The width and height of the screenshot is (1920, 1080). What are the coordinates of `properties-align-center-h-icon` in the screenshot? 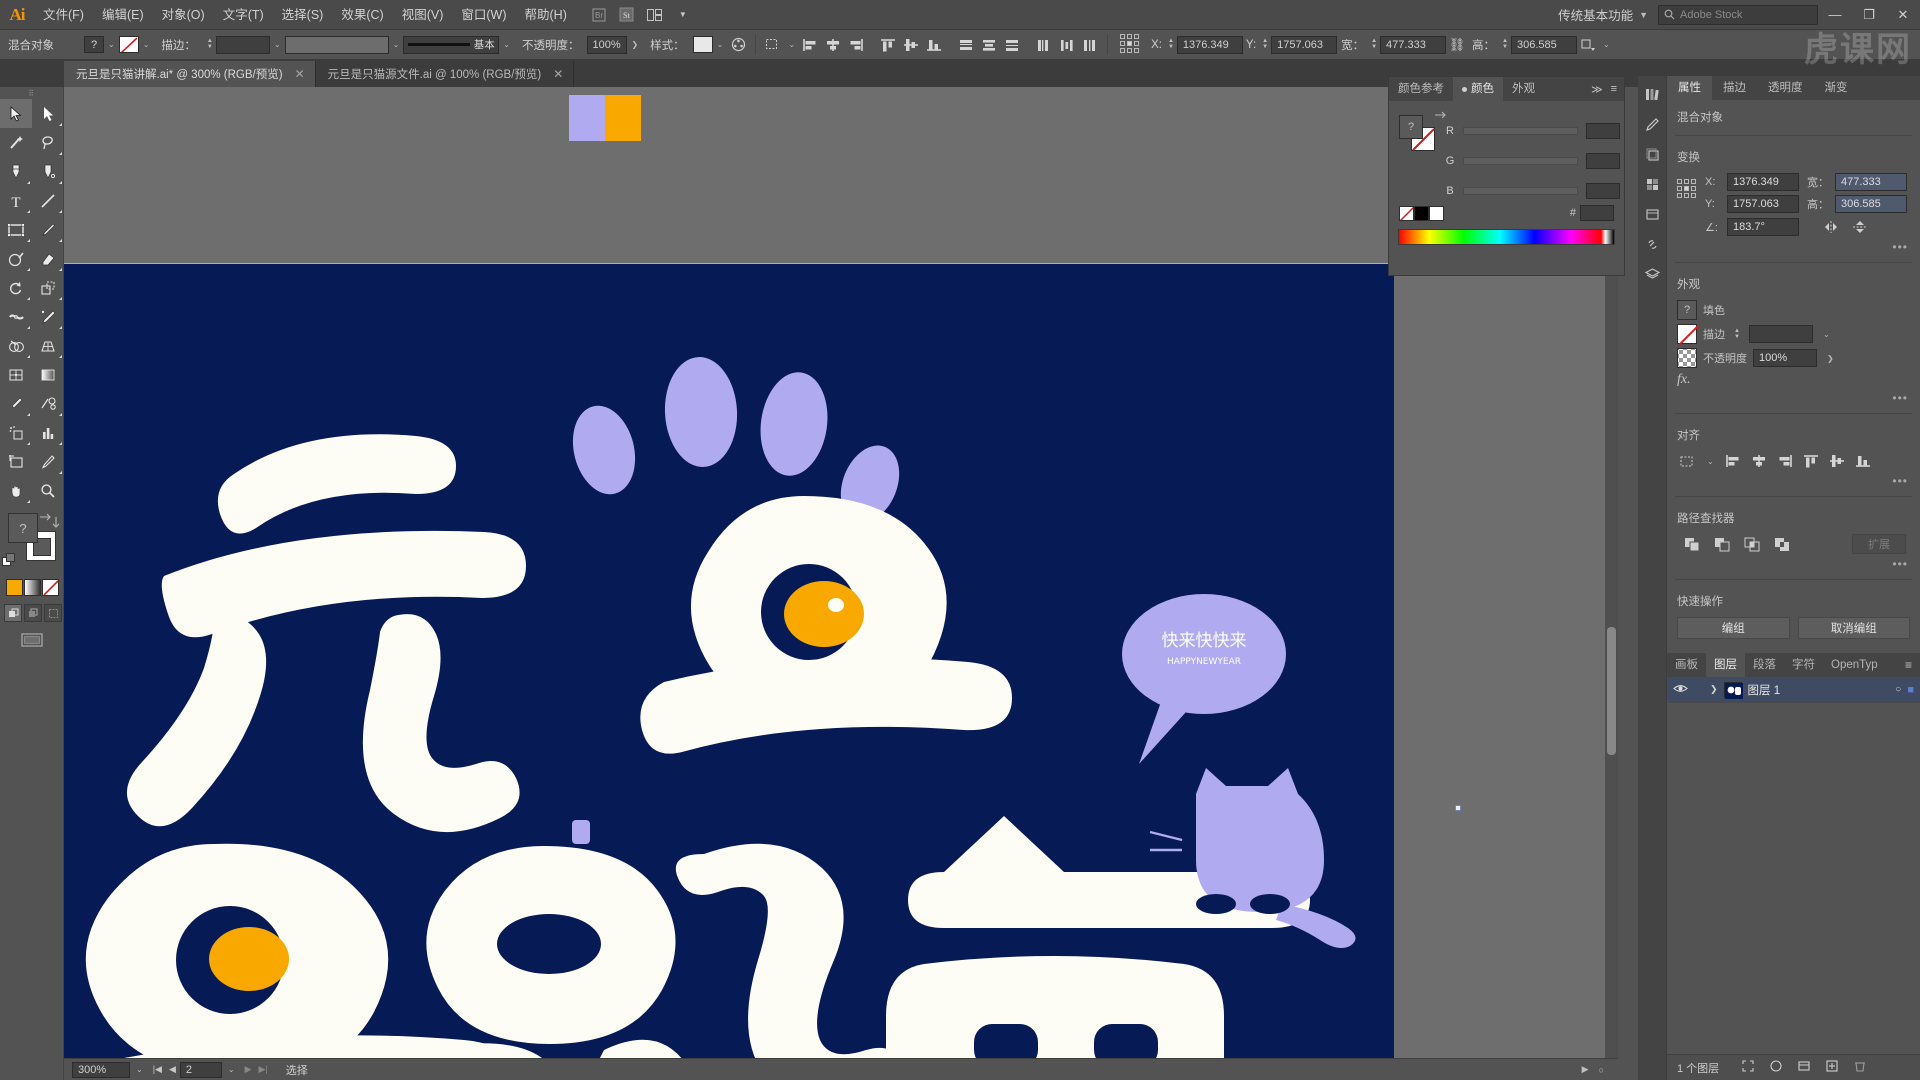 It's located at (1759, 461).